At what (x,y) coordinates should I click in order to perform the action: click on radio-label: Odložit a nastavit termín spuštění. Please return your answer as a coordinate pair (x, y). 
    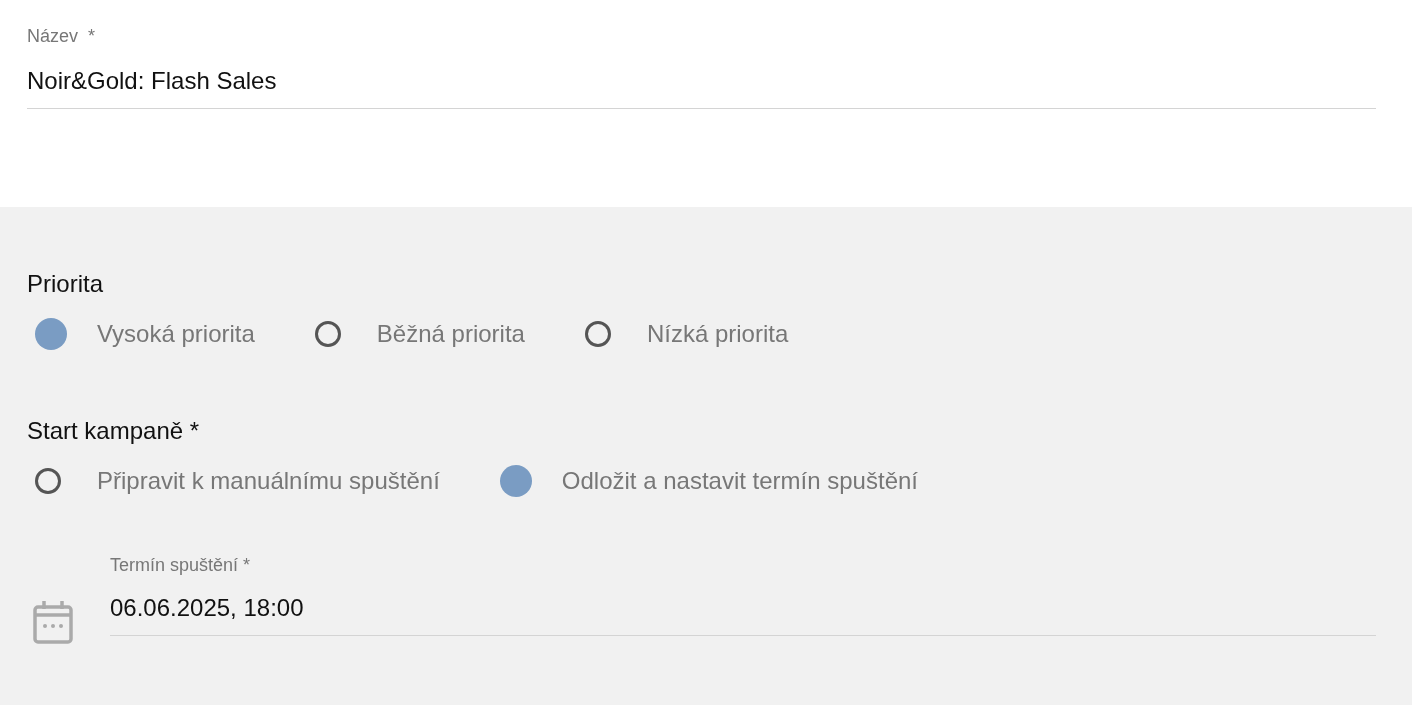
    Looking at the image, I should click on (739, 481).